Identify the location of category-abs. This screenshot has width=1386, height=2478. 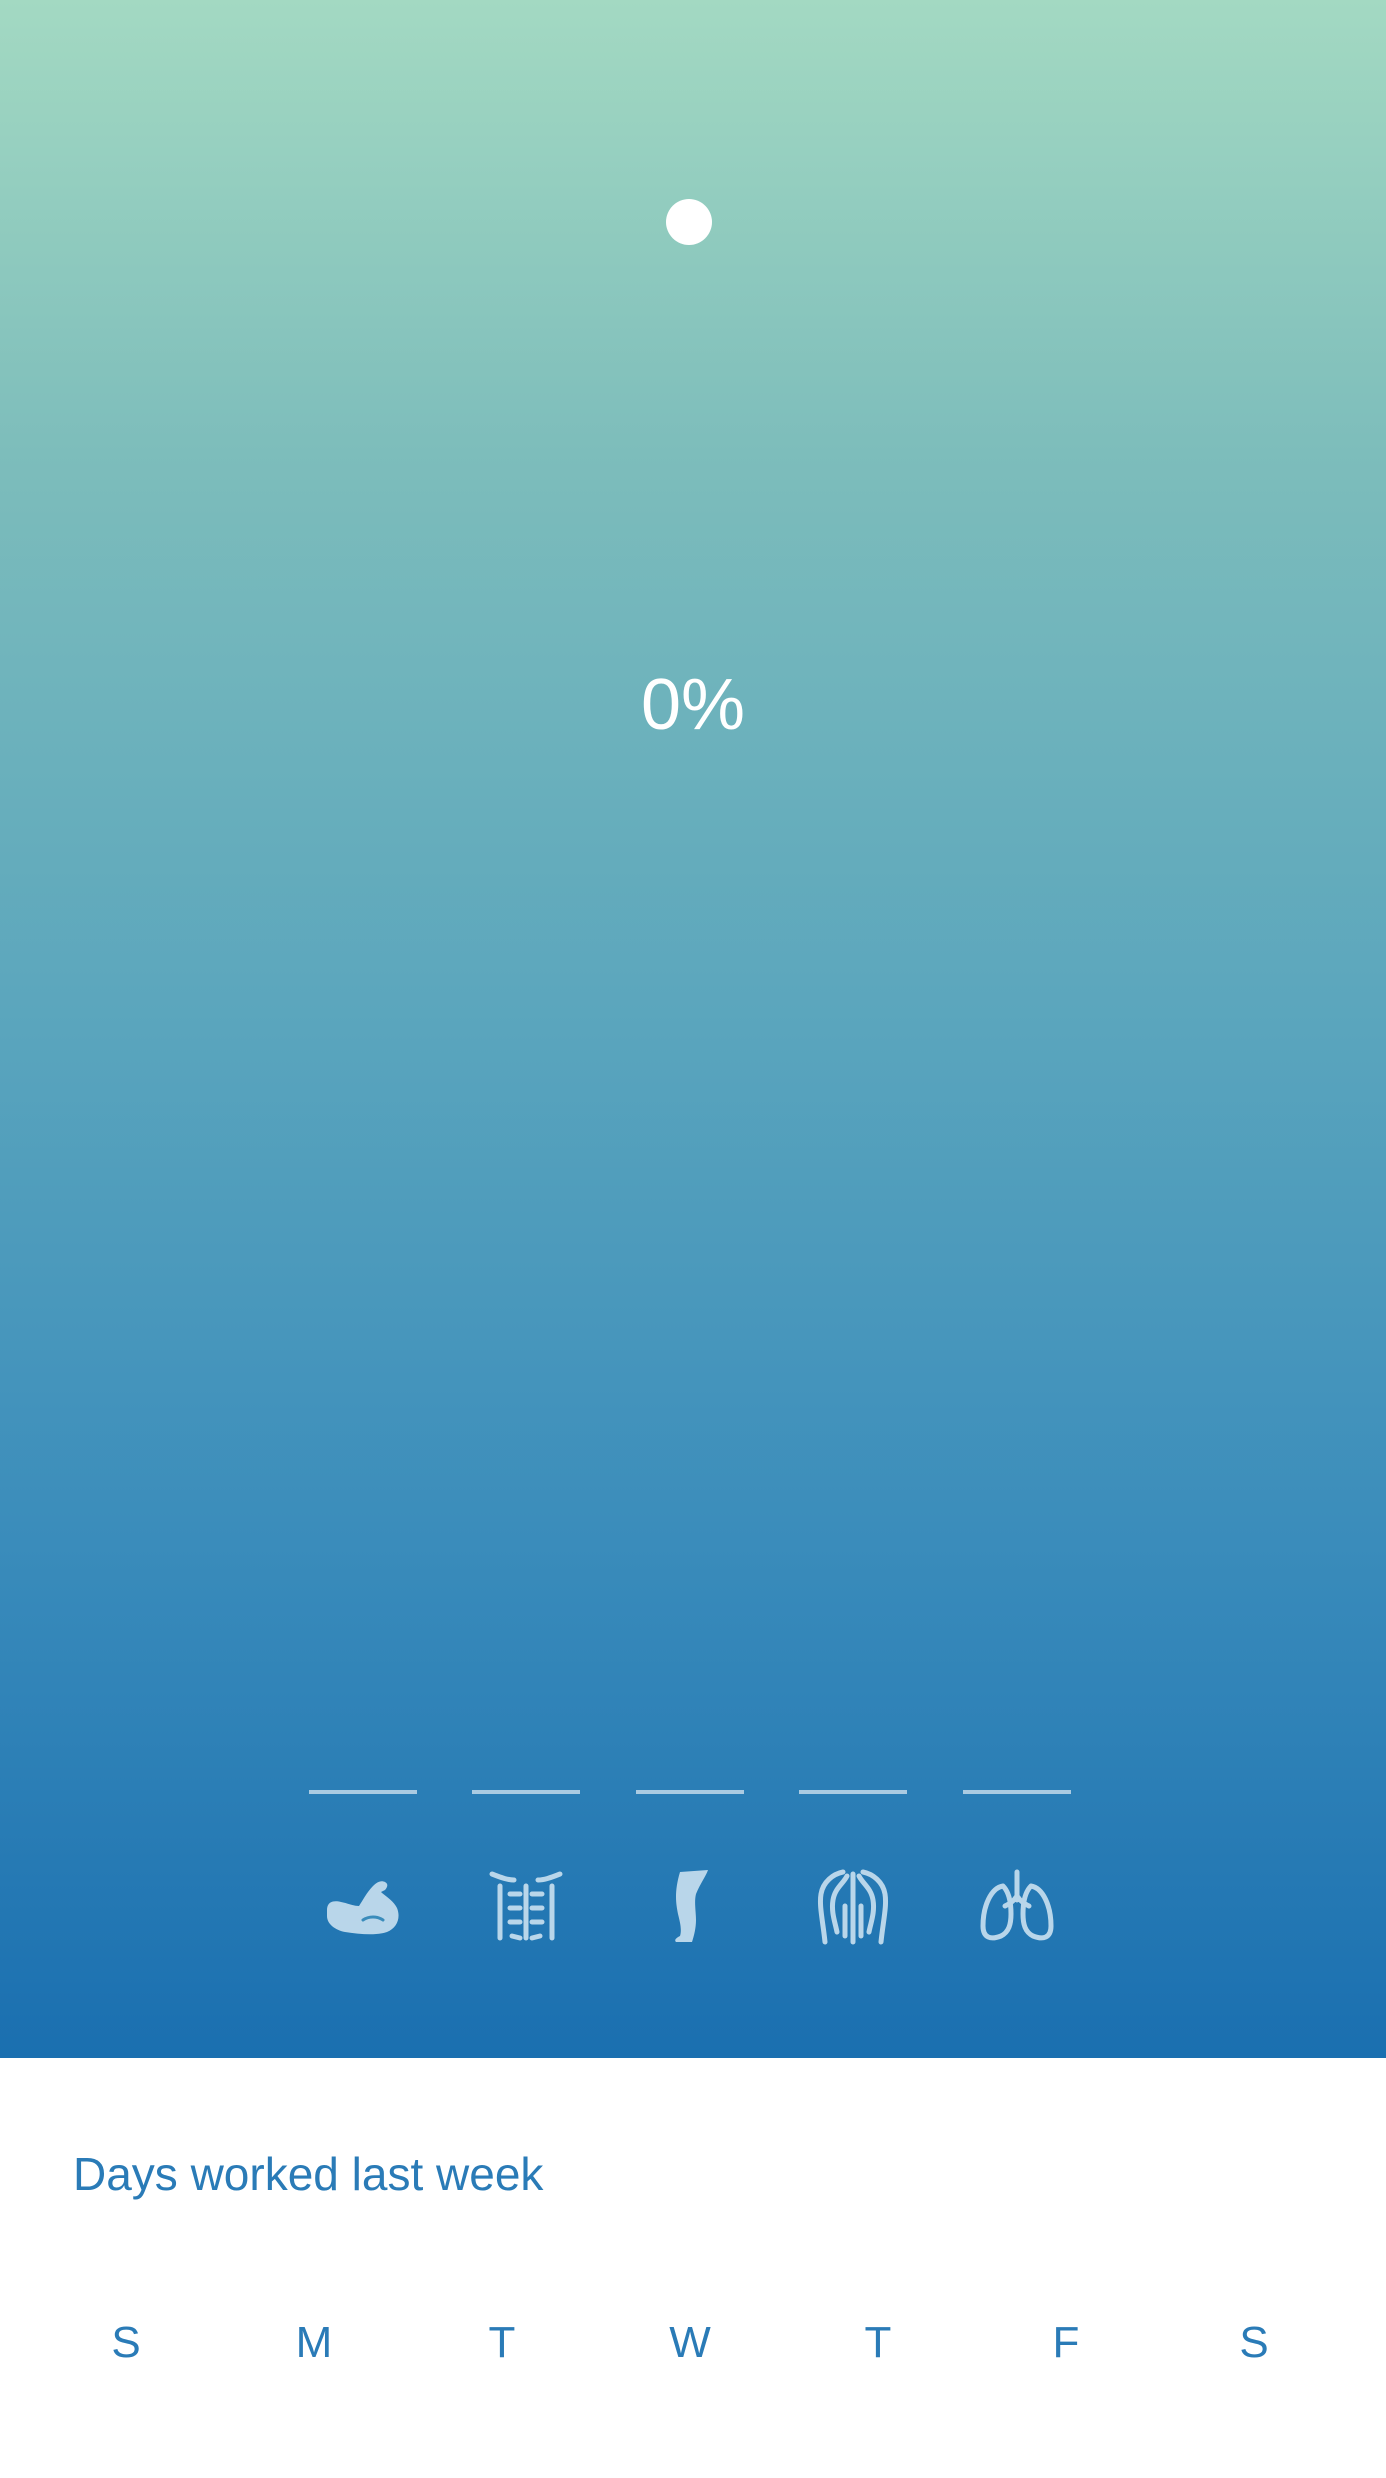
(526, 1880).